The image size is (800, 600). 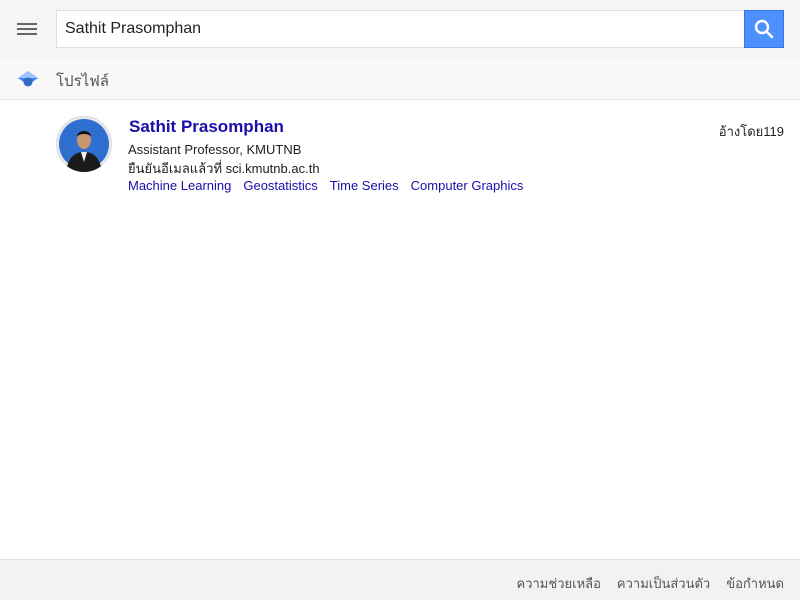 I want to click on search-input, so click(x=401, y=29).